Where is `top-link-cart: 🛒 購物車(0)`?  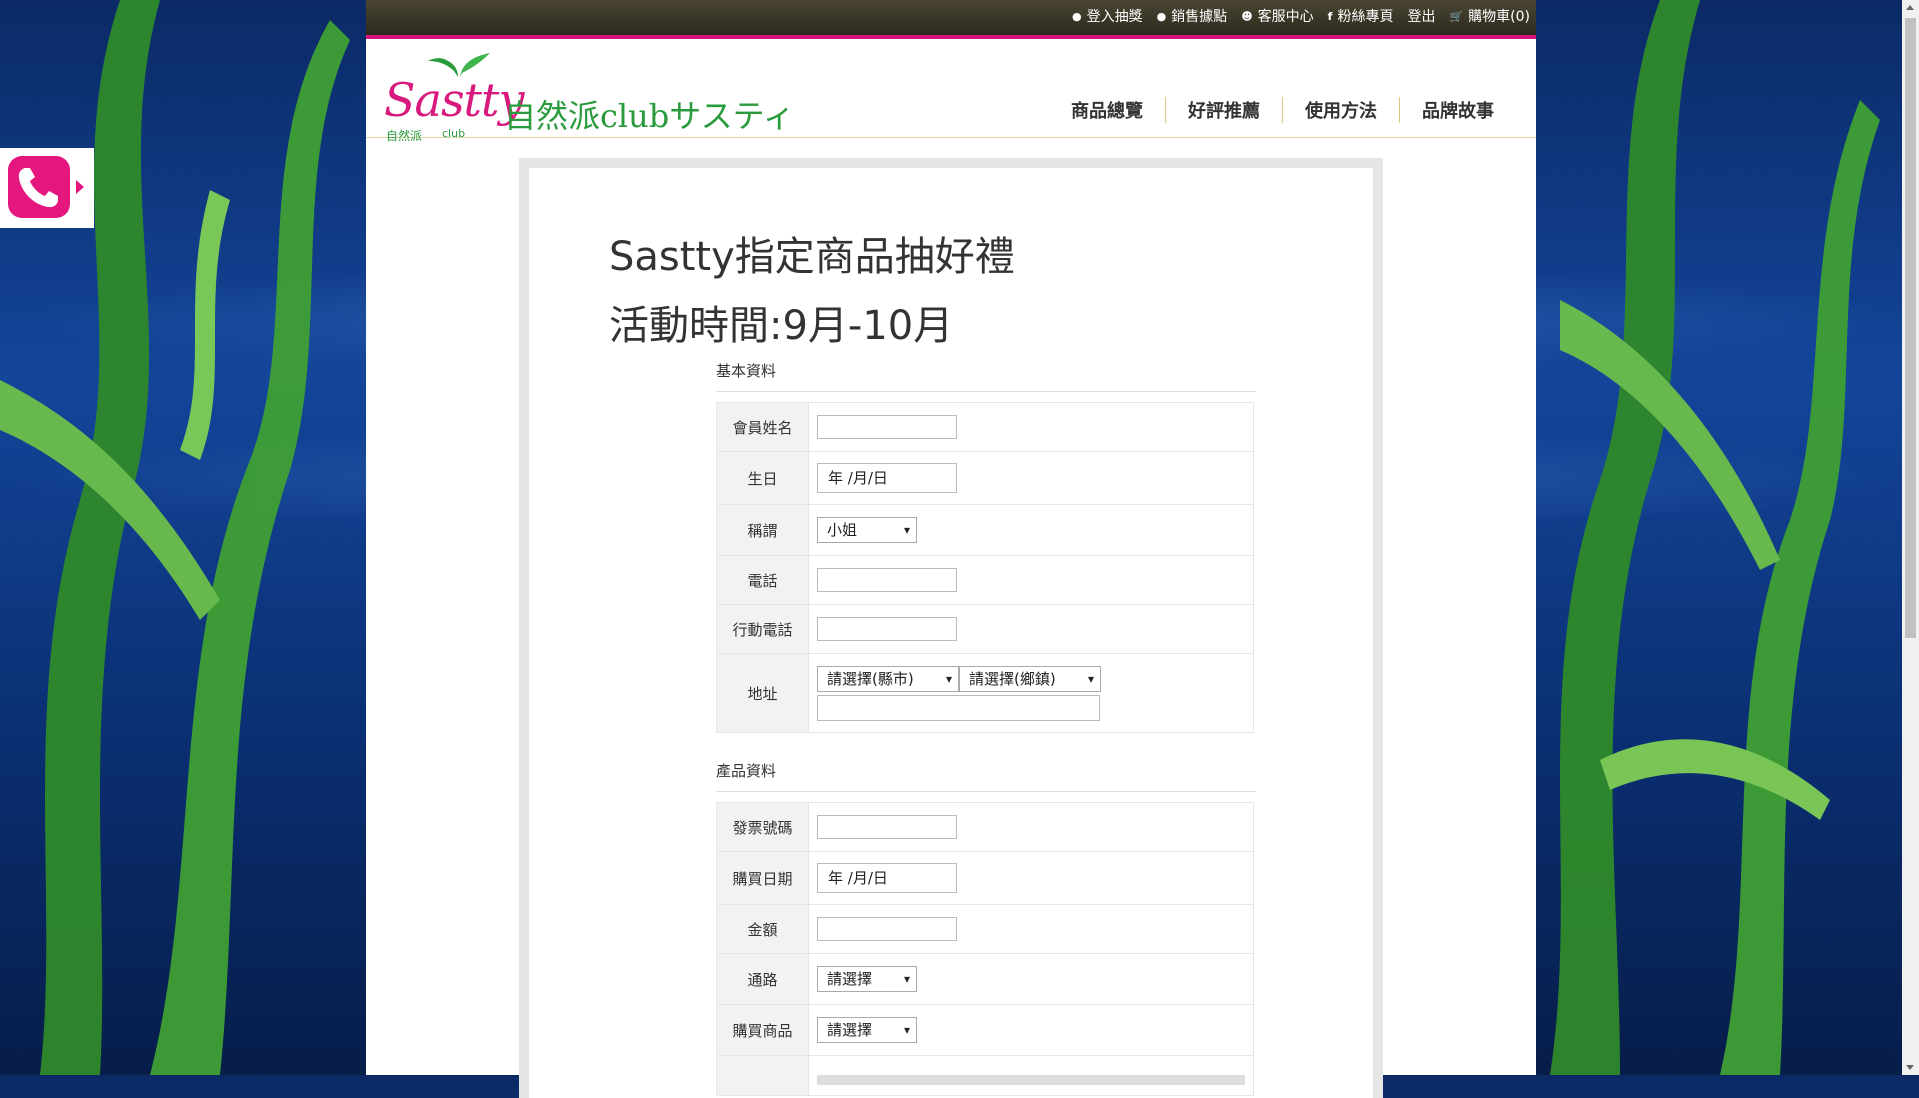
top-link-cart: 🛒 購物車(0) is located at coordinates (1489, 16).